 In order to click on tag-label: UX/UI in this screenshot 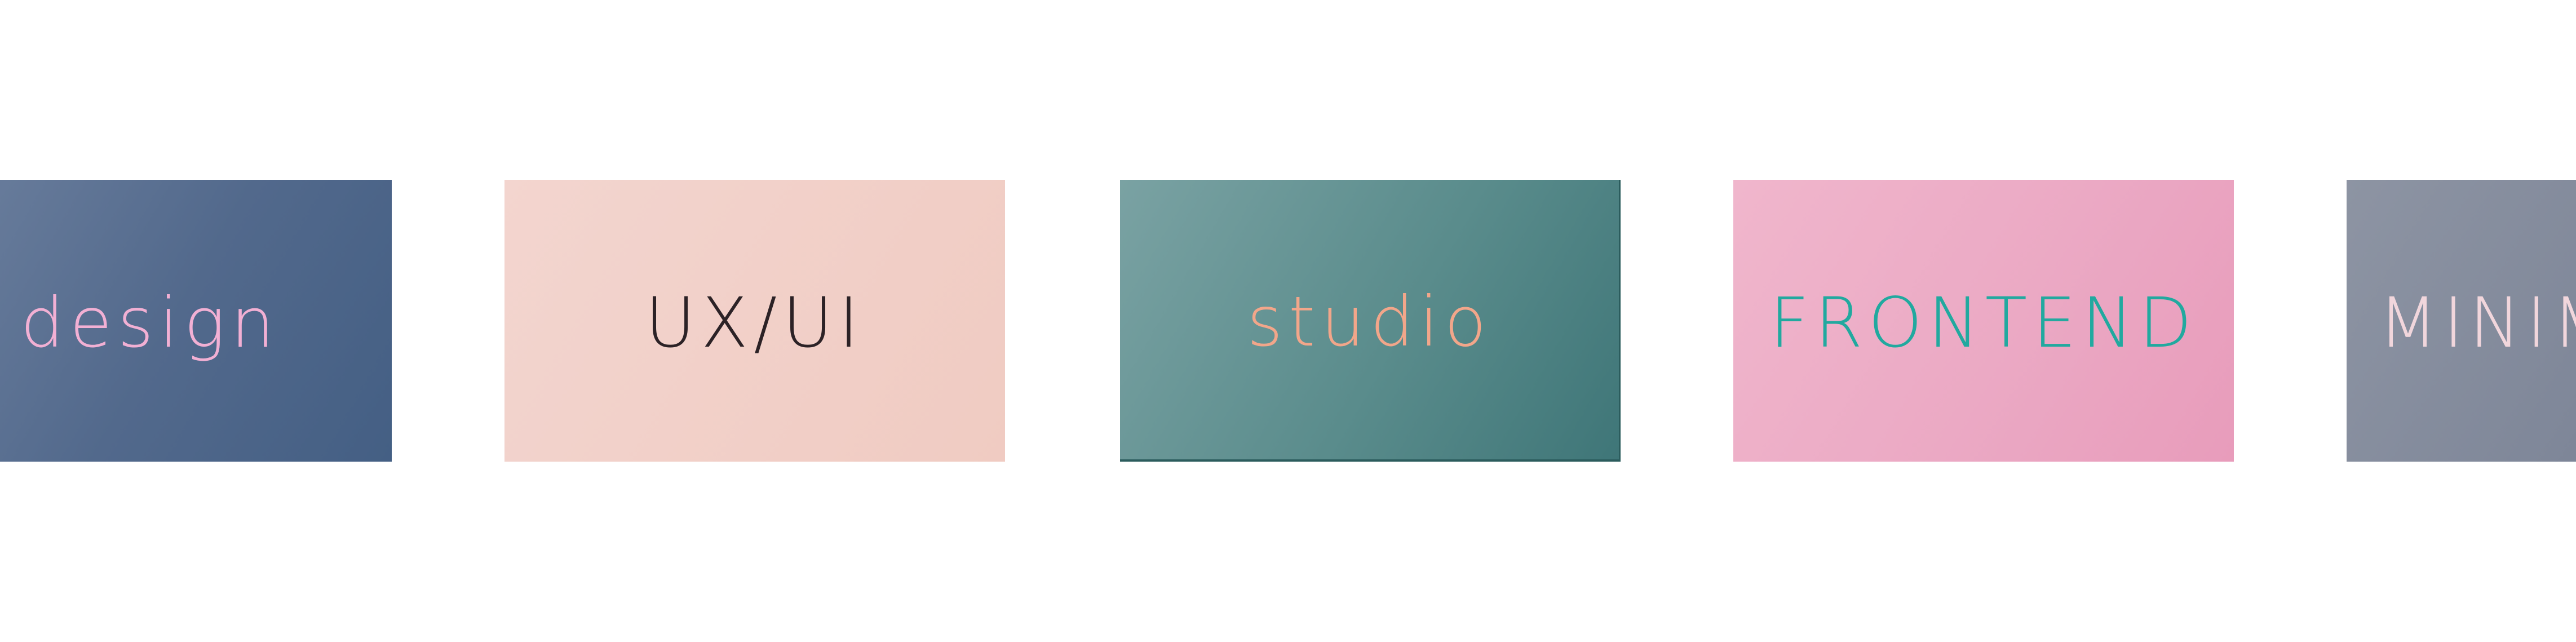, I will do `click(755, 323)`.